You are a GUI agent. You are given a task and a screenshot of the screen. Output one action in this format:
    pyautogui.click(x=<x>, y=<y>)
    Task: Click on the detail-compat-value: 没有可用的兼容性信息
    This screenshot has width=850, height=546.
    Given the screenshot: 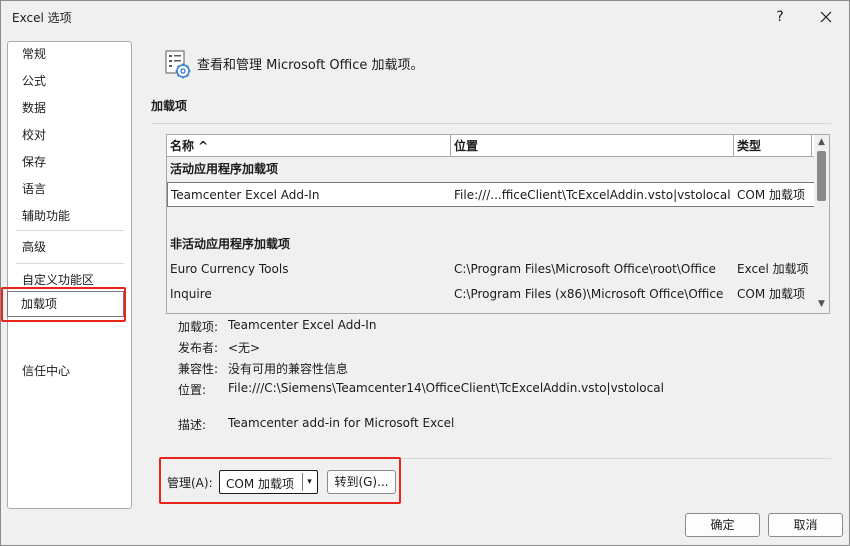 What is the action you would take?
    pyautogui.click(x=288, y=369)
    